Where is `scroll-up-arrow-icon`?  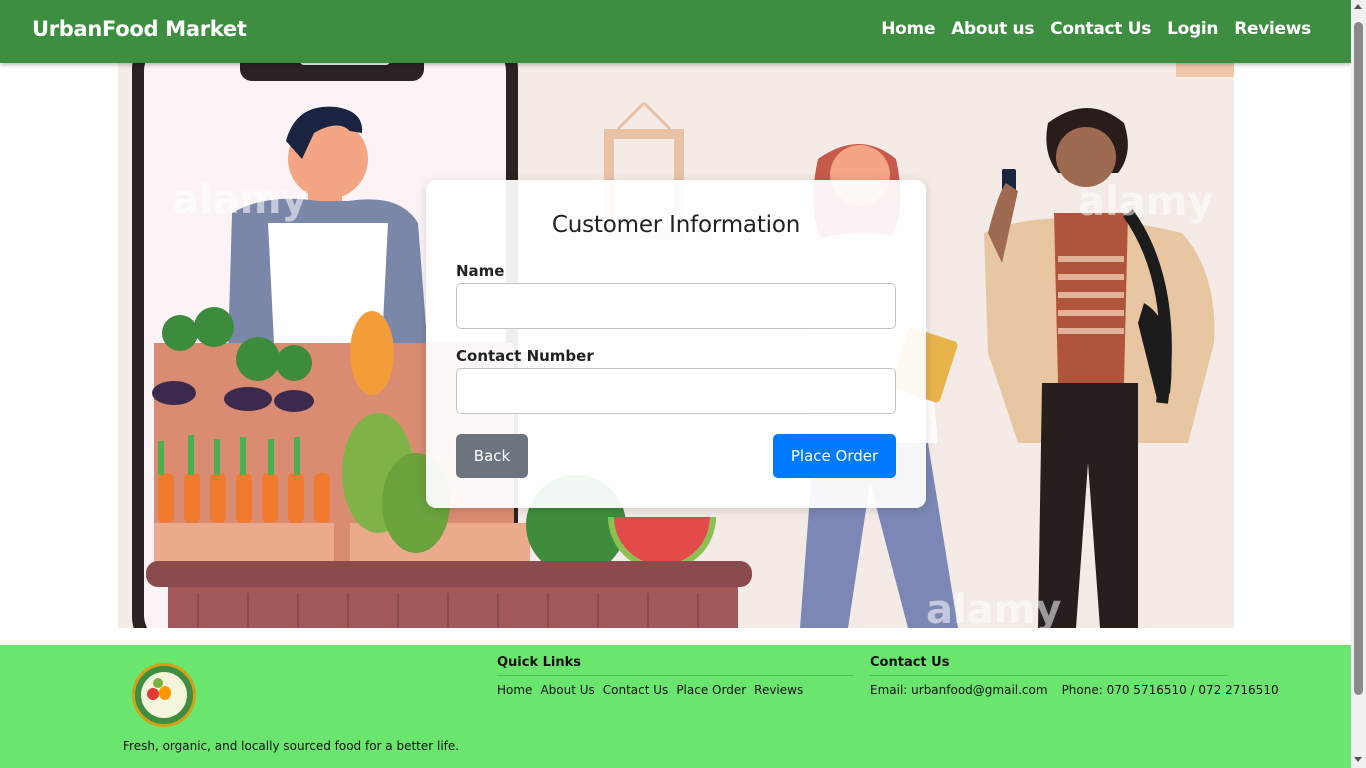 scroll-up-arrow-icon is located at coordinates (1358, 6).